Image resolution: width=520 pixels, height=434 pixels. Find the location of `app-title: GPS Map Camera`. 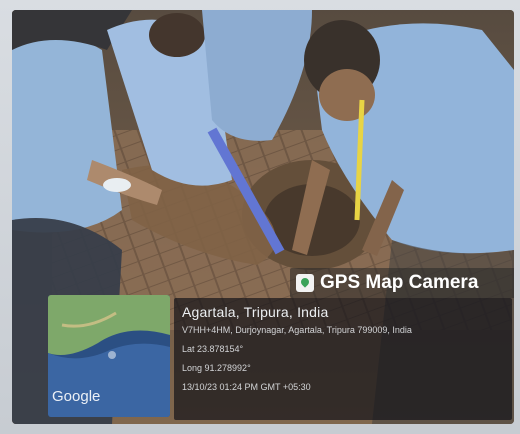

app-title: GPS Map Camera is located at coordinates (399, 282).